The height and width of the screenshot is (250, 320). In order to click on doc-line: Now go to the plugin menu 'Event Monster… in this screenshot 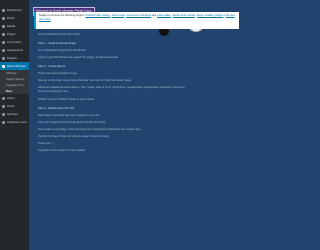, I will do `click(85, 80)`.